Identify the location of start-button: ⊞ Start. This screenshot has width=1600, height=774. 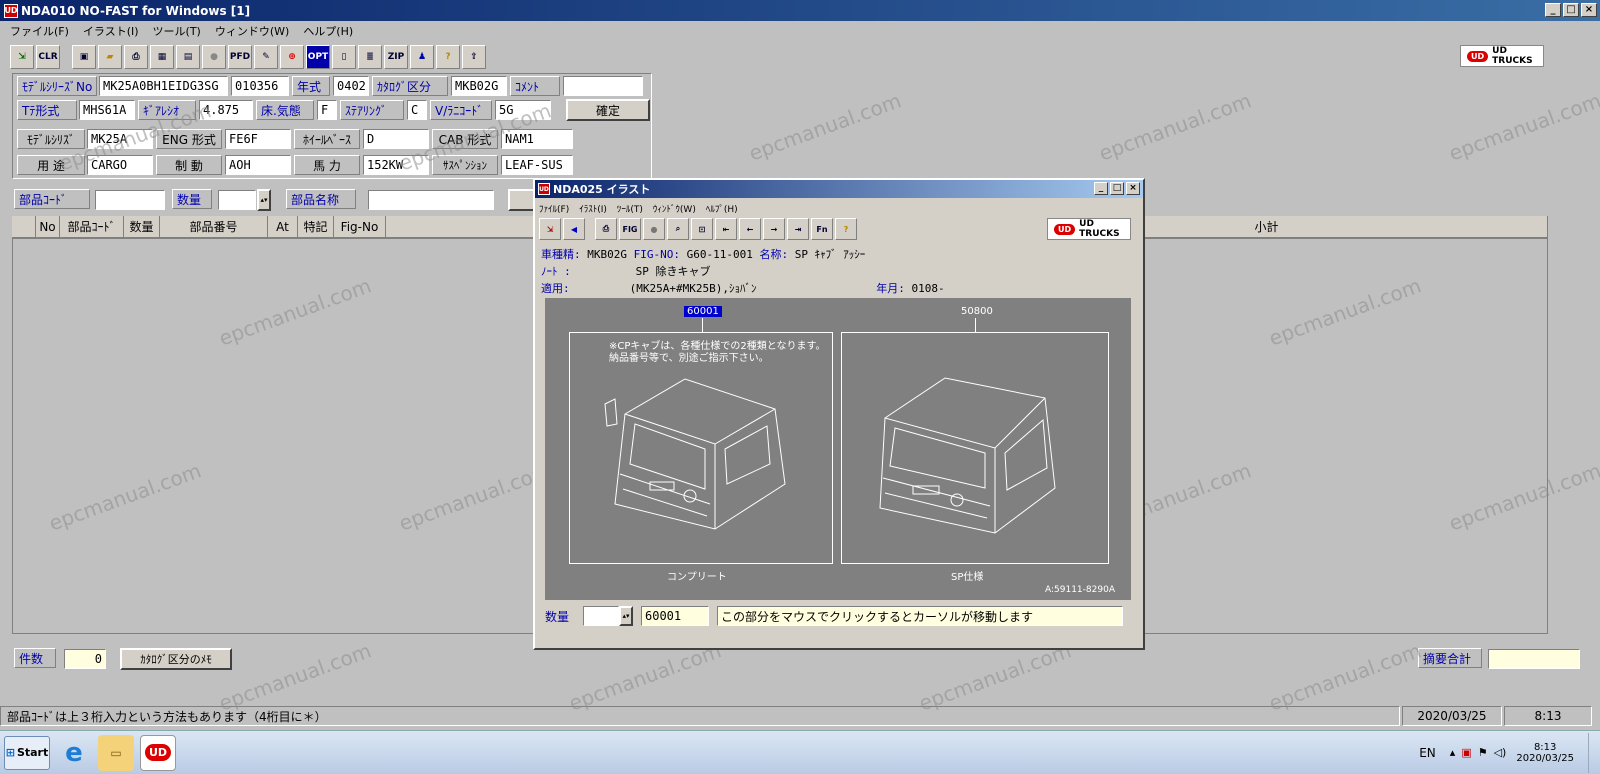
(27, 752).